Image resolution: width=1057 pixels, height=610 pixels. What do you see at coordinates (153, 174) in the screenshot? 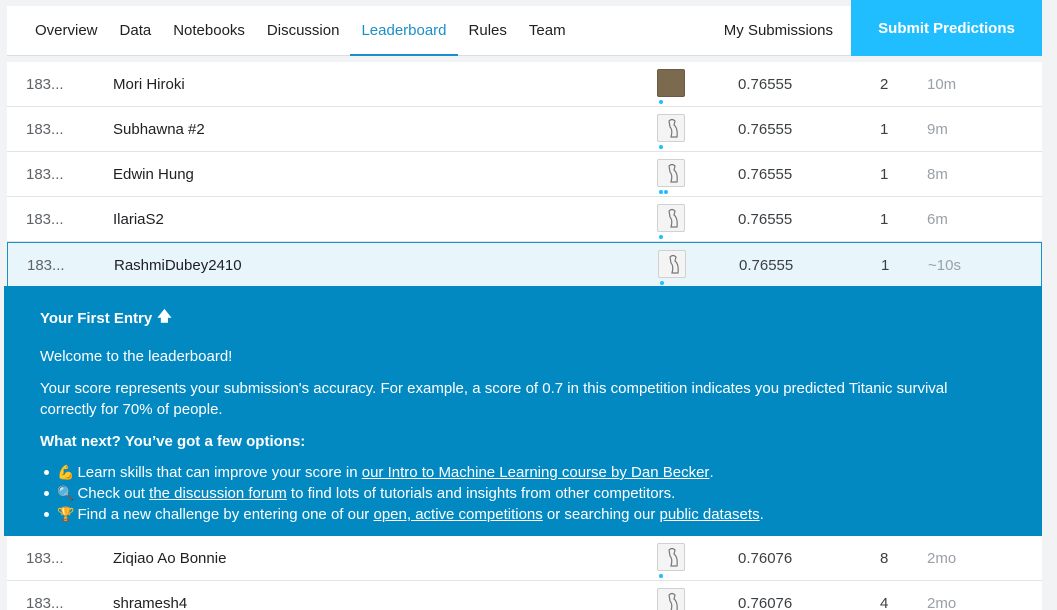
I see `team-name: Edwin Hung` at bounding box center [153, 174].